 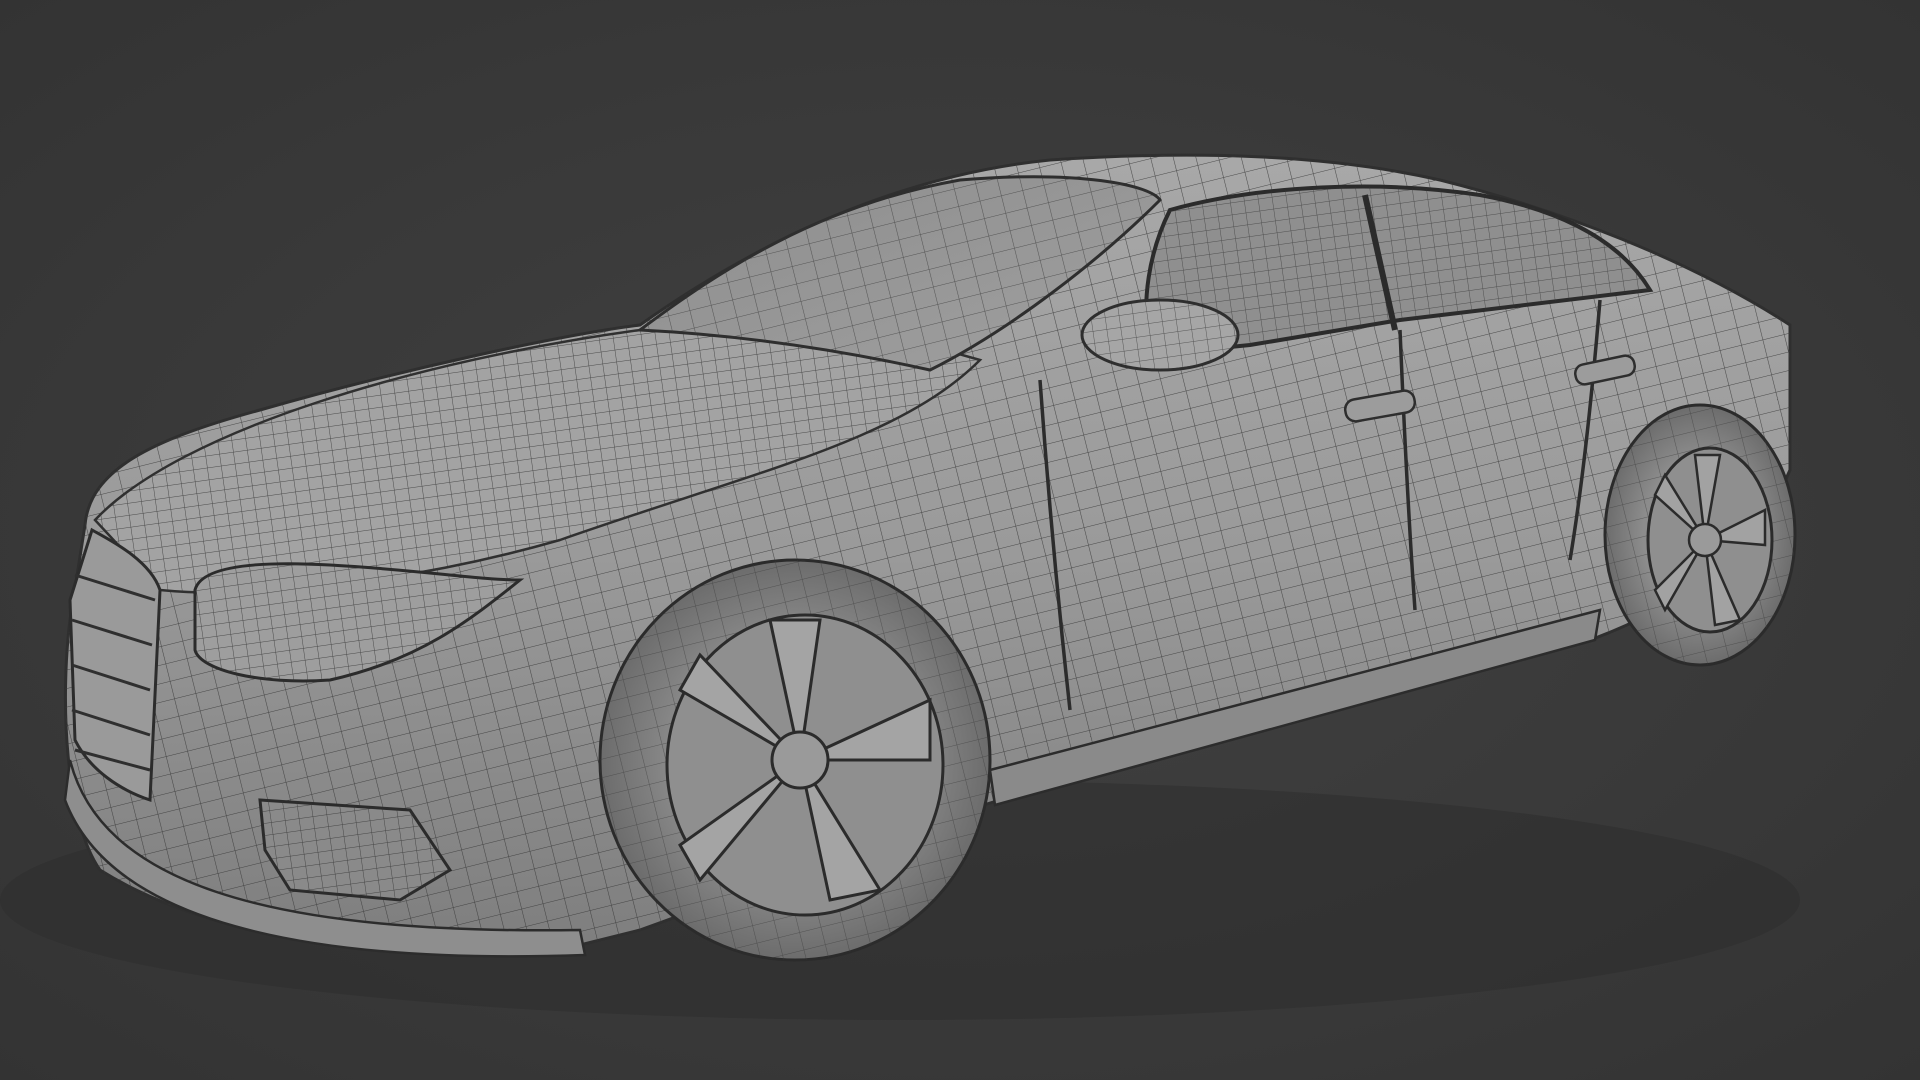 I want to click on front-wheel, so click(x=795, y=760).